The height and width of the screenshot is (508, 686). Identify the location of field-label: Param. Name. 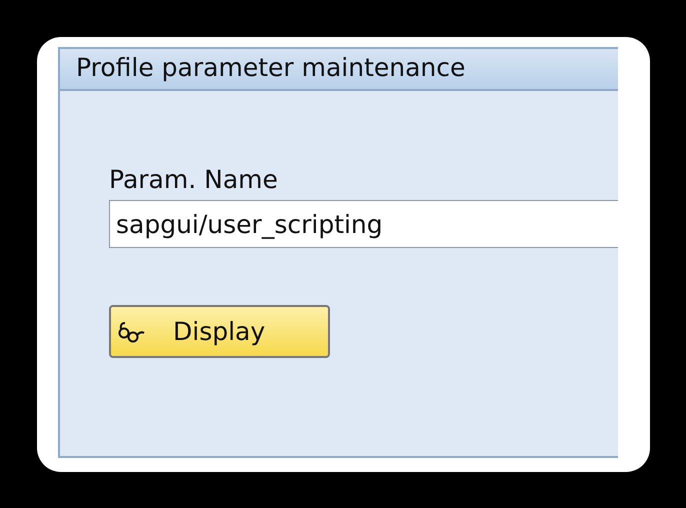
(193, 179).